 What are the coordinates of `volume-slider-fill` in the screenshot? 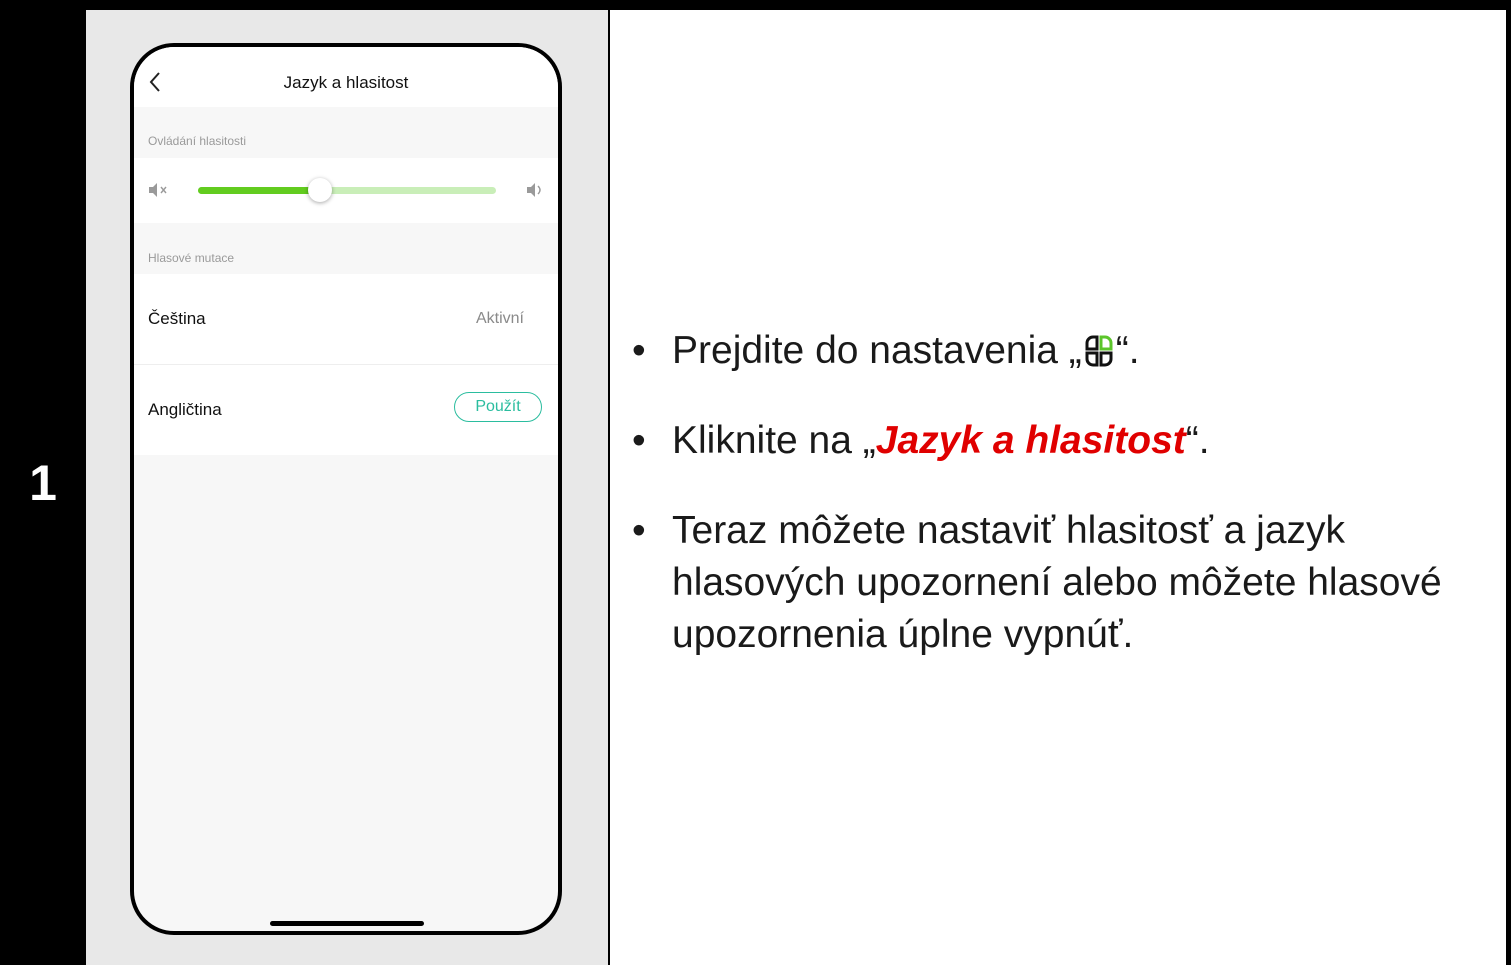 It's located at (259, 190).